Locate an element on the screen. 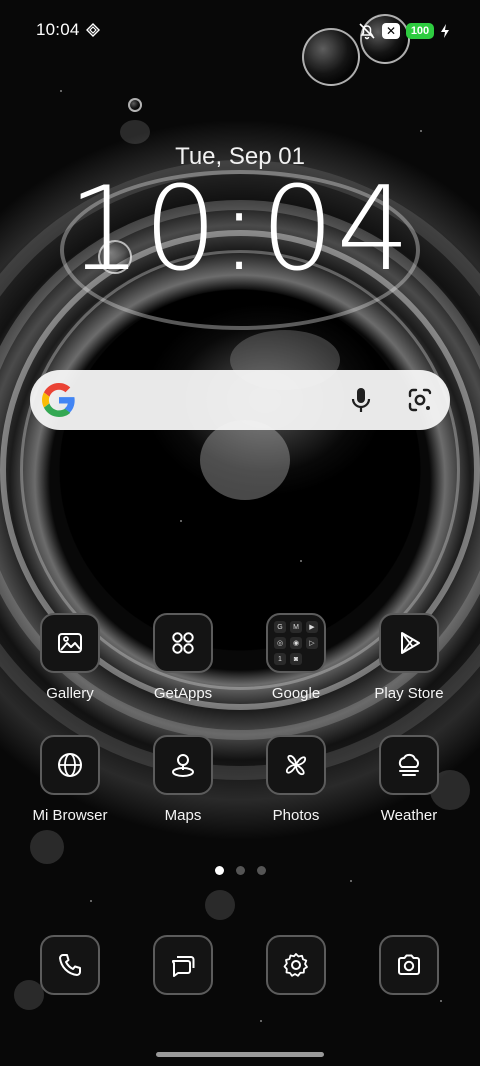  wallpaper-bubble is located at coordinates (135, 105).